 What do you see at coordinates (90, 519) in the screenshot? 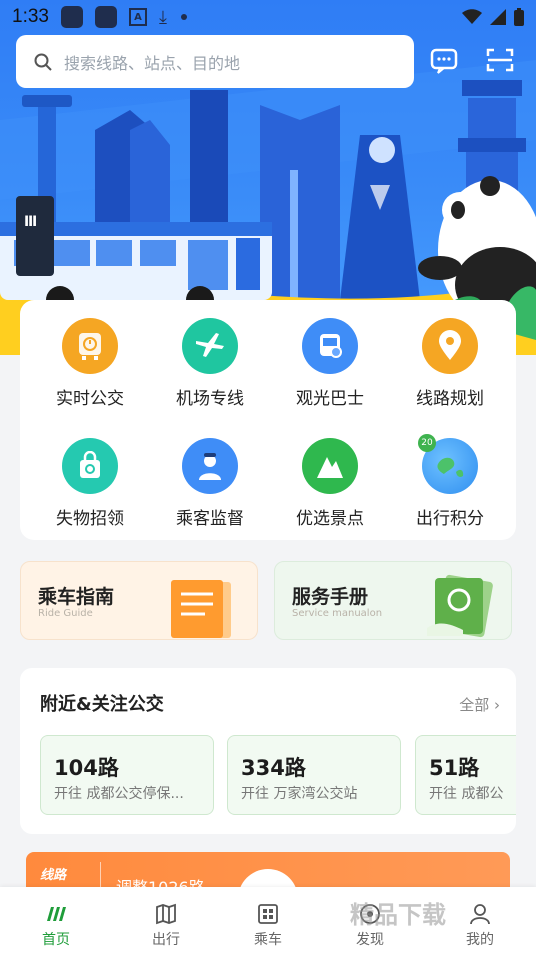
I see `service-label: 失物招领` at bounding box center [90, 519].